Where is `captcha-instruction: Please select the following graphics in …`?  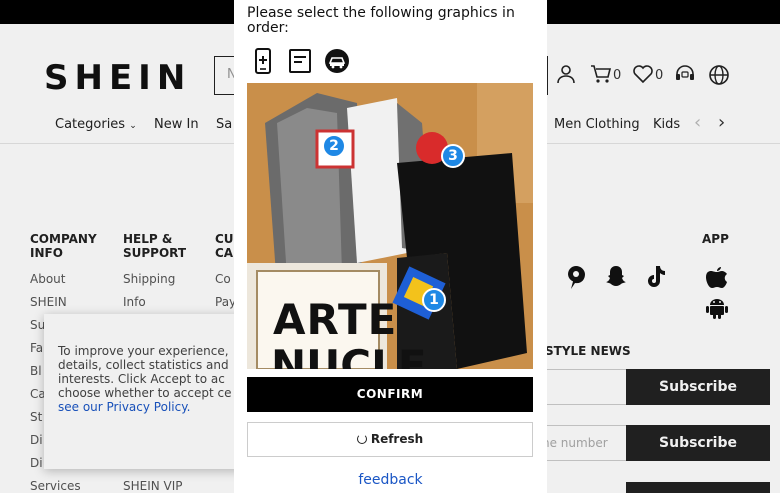 captcha-instruction: Please select the following graphics in … is located at coordinates (381, 20).